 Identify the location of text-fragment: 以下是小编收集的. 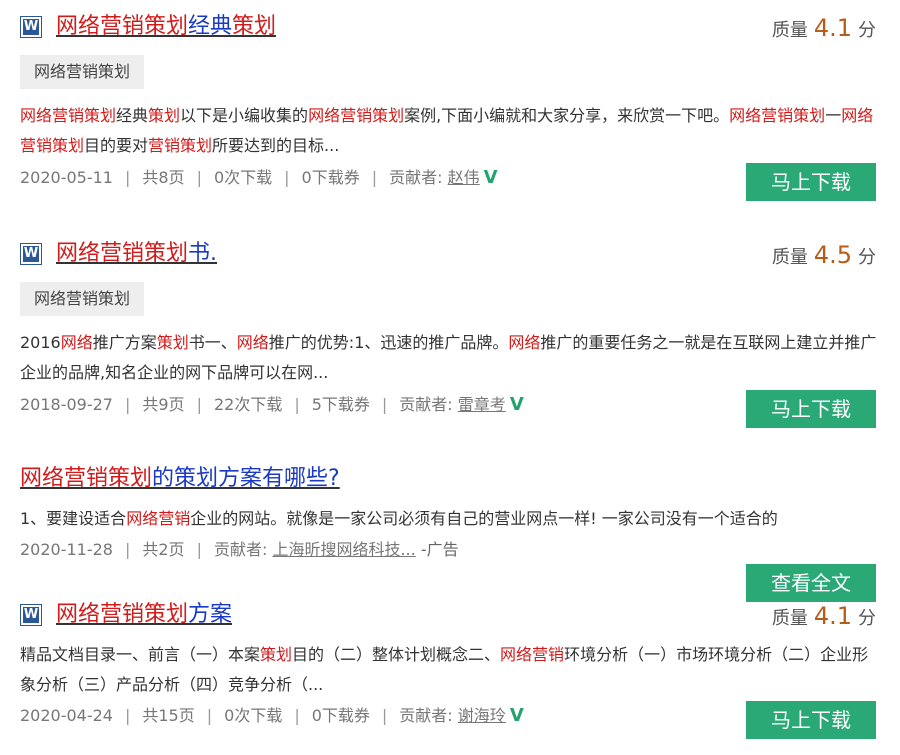
(244, 115).